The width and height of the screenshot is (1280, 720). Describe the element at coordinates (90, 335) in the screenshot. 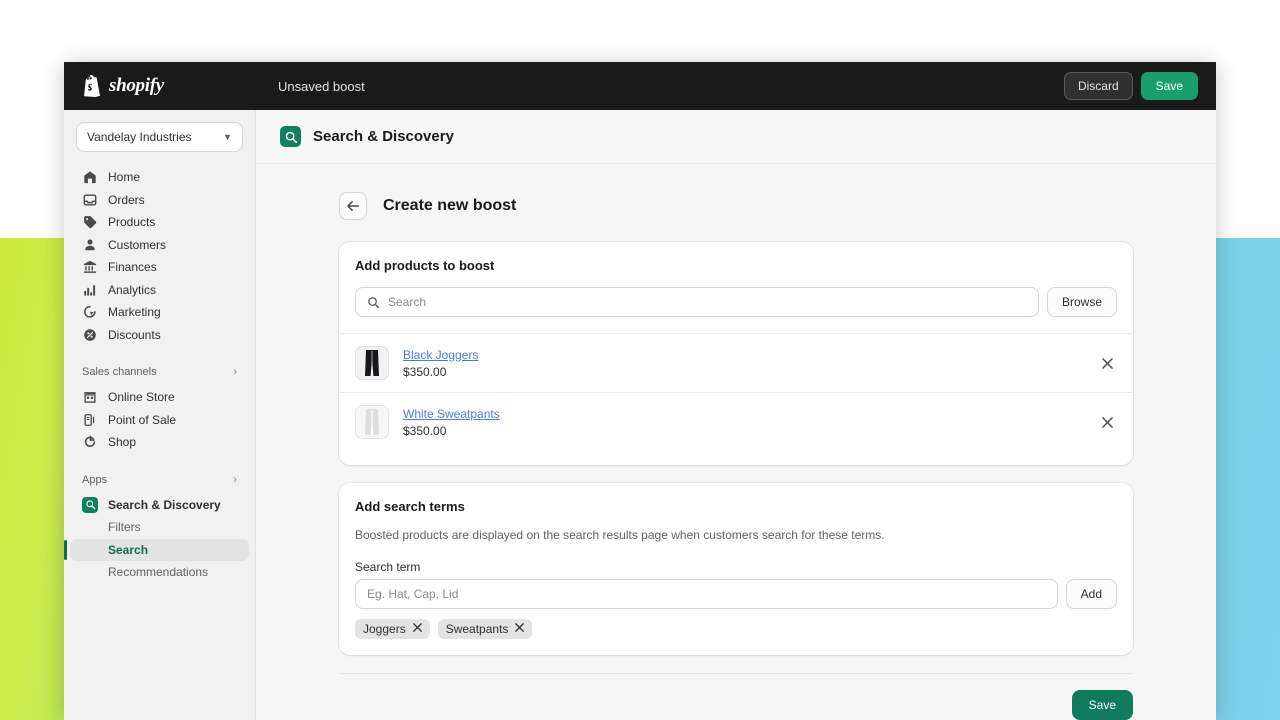

I see `discount-icon` at that location.